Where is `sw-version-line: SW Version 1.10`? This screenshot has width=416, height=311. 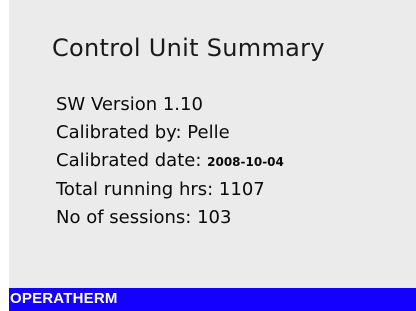 sw-version-line: SW Version 1.10 is located at coordinates (129, 104).